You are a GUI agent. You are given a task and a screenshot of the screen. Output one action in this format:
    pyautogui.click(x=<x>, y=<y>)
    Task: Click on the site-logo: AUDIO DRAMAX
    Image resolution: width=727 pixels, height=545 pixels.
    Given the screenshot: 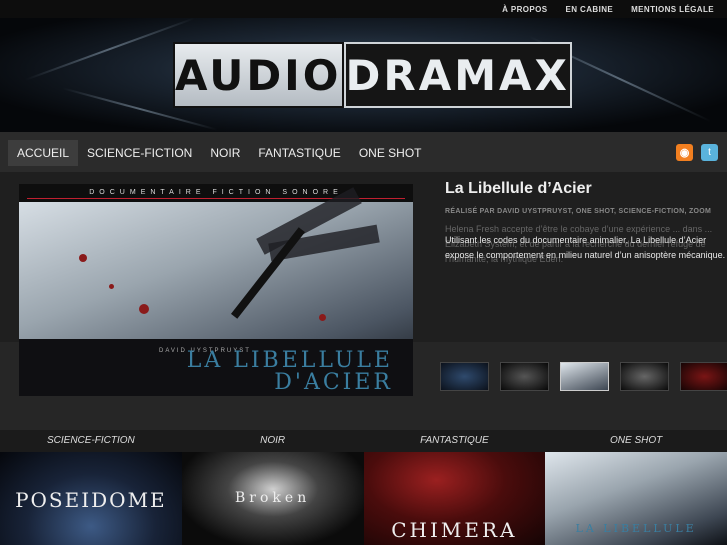 What is the action you would take?
    pyautogui.click(x=372, y=75)
    